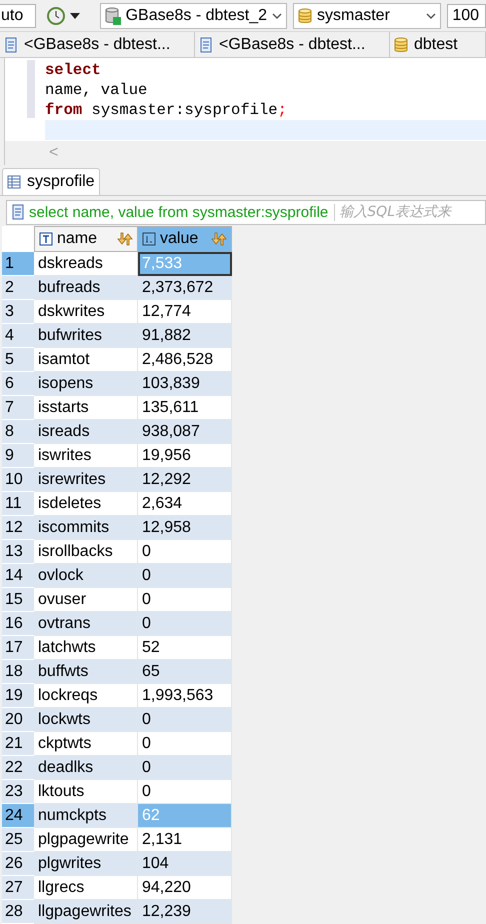  Describe the element at coordinates (51, 181) in the screenshot. I see `result-tab: sysprofile` at that location.